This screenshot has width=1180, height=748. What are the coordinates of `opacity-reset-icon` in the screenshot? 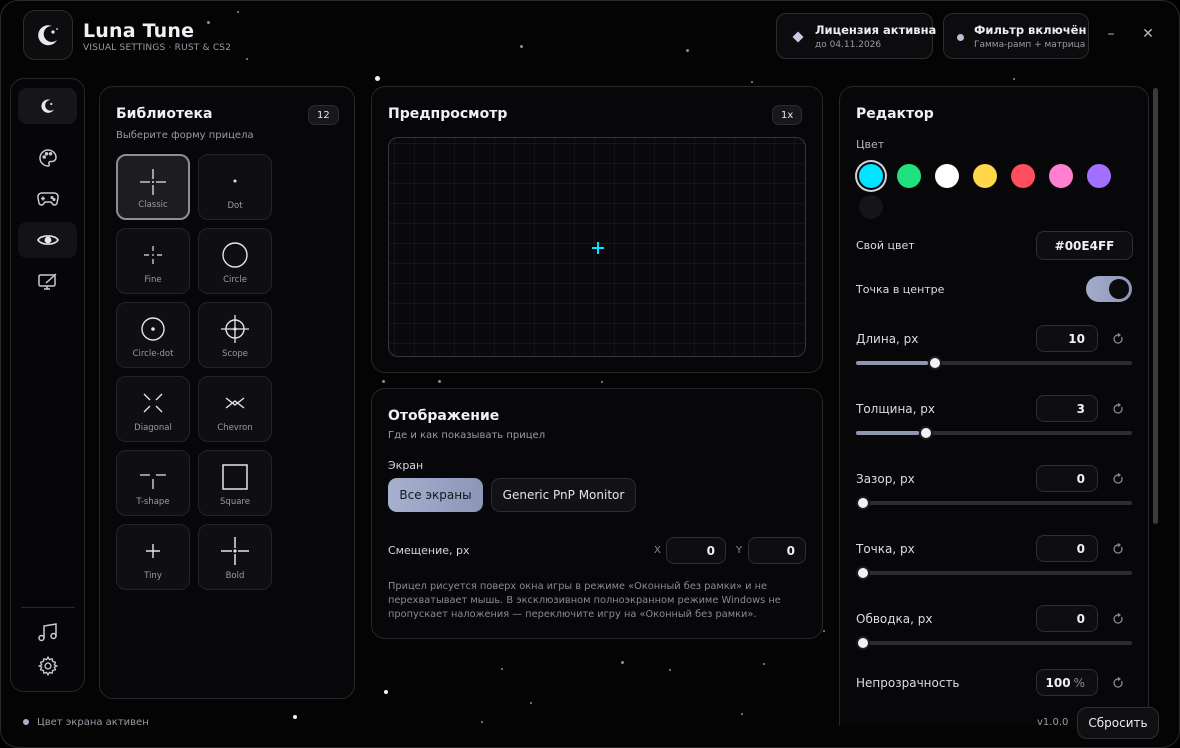 It's located at (1118, 683).